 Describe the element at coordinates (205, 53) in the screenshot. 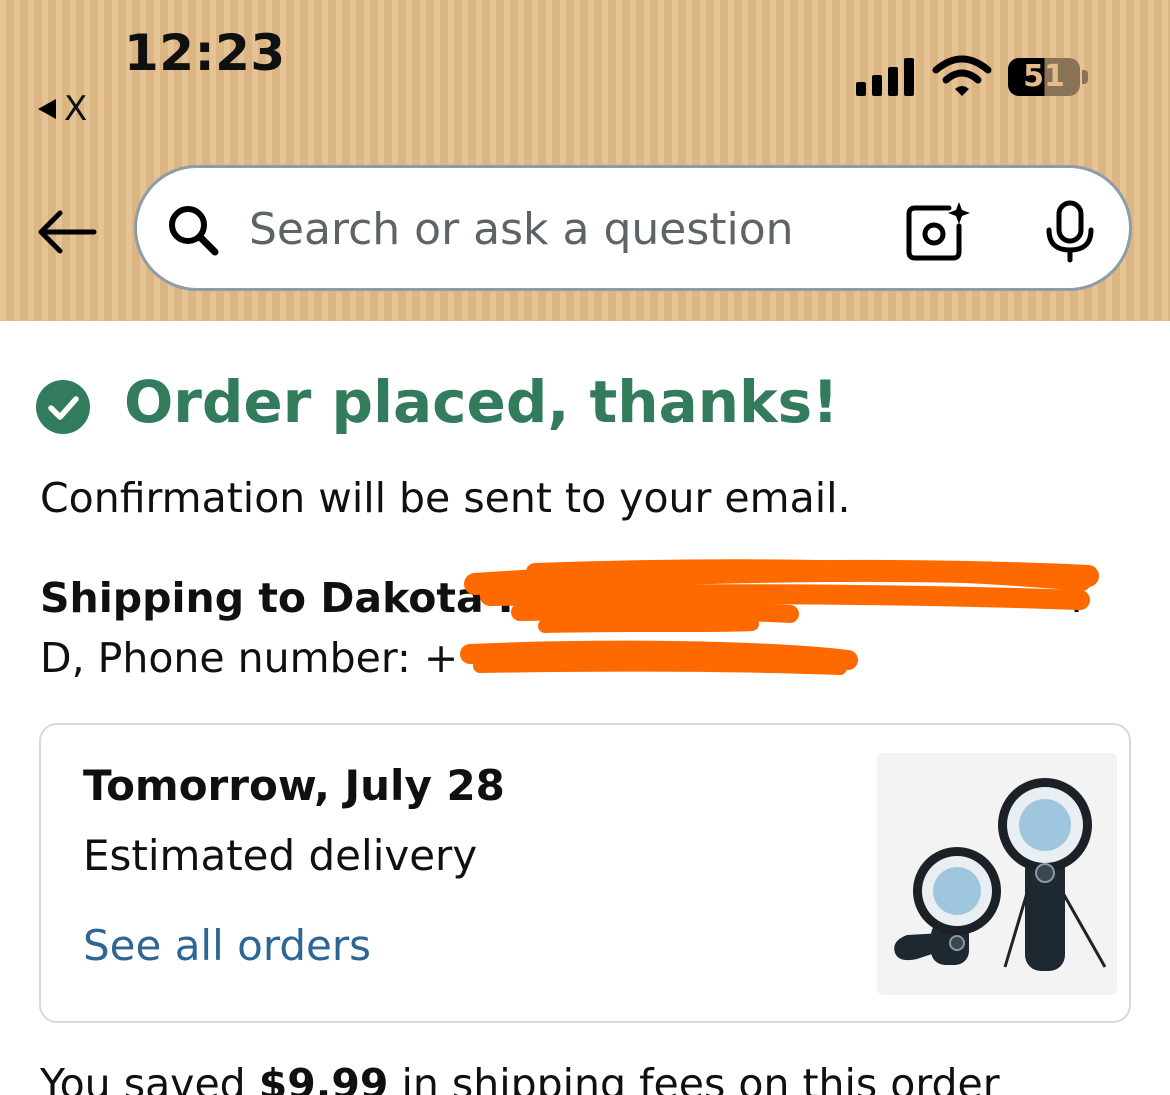

I see `status-time: 12:23` at that location.